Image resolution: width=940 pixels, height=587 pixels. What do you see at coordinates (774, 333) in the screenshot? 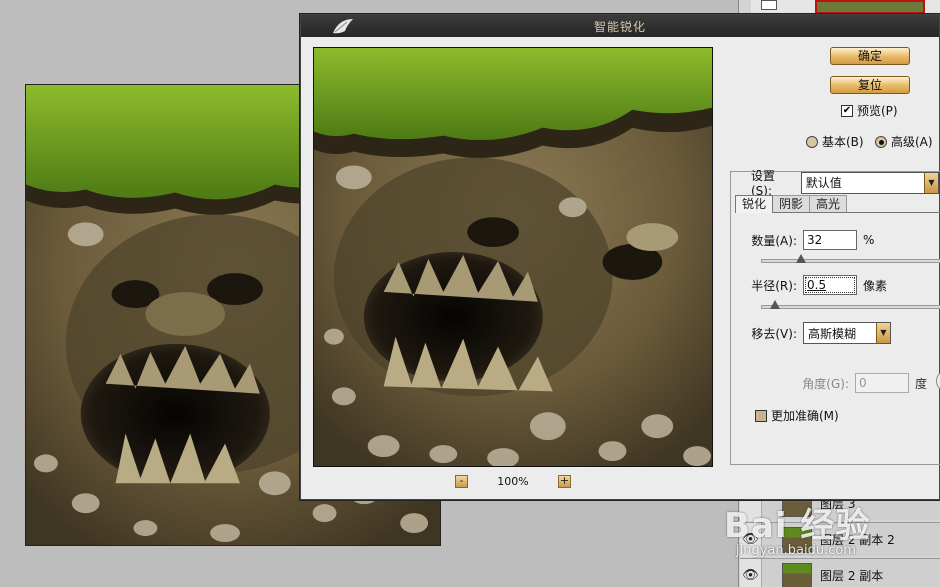
I see `remove-label: 移去(V):` at bounding box center [774, 333].